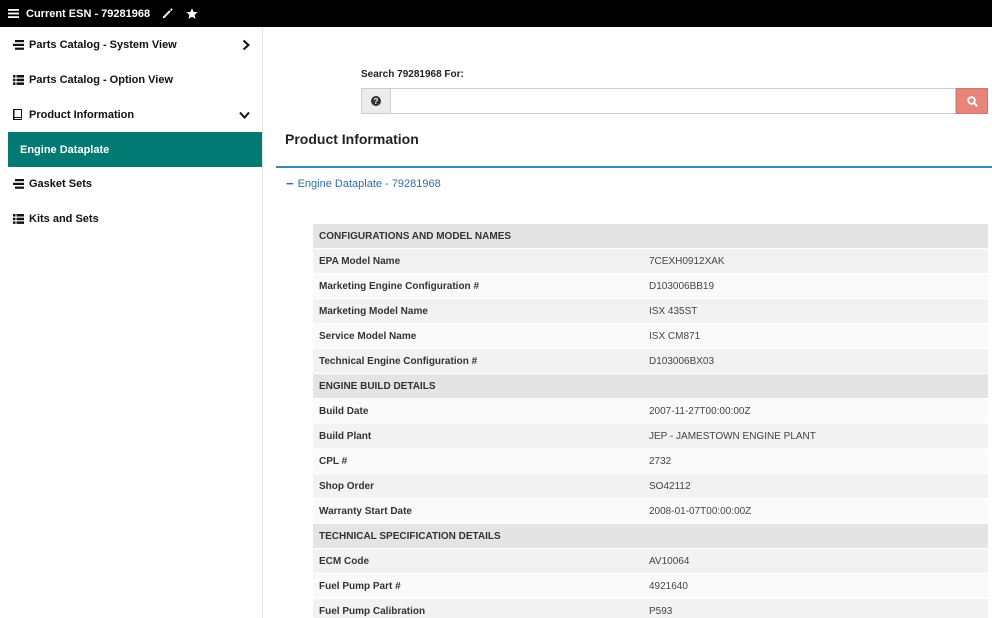 The width and height of the screenshot is (992, 618). Describe the element at coordinates (373, 311) in the screenshot. I see `row-key: Marketing Model Name` at that location.